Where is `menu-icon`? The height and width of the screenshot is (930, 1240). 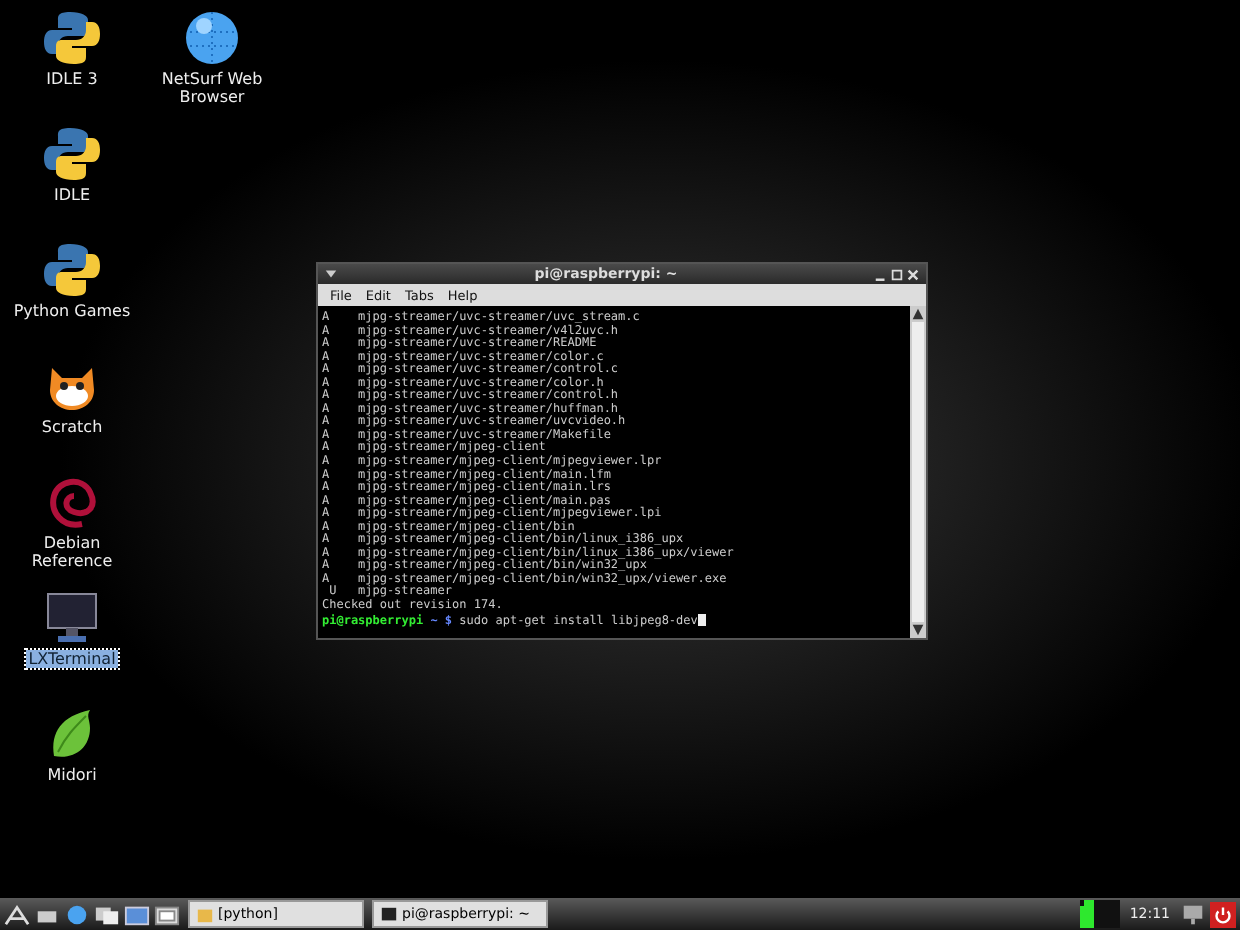
menu-icon is located at coordinates (17, 914).